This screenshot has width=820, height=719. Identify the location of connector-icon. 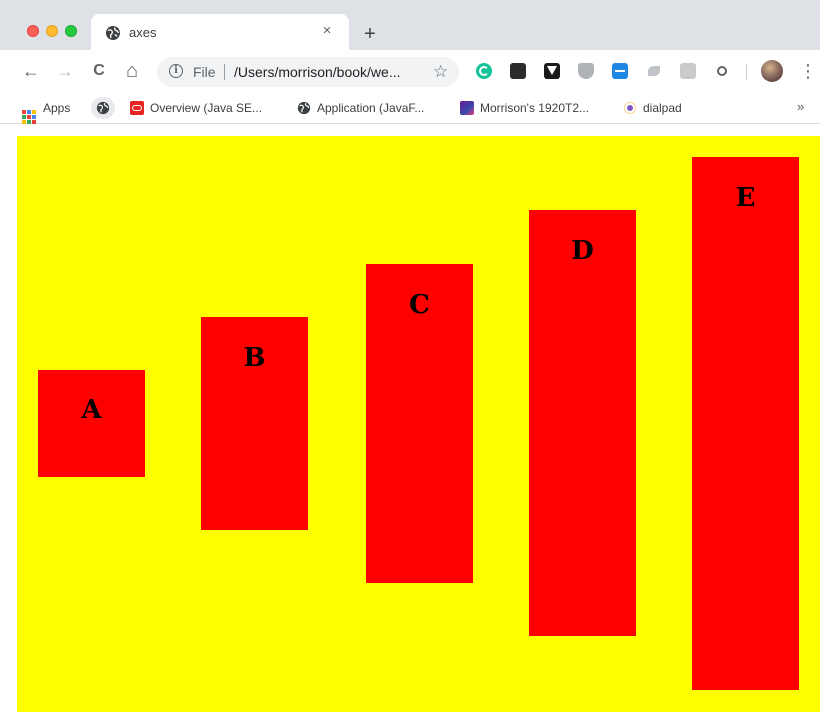
(620, 71).